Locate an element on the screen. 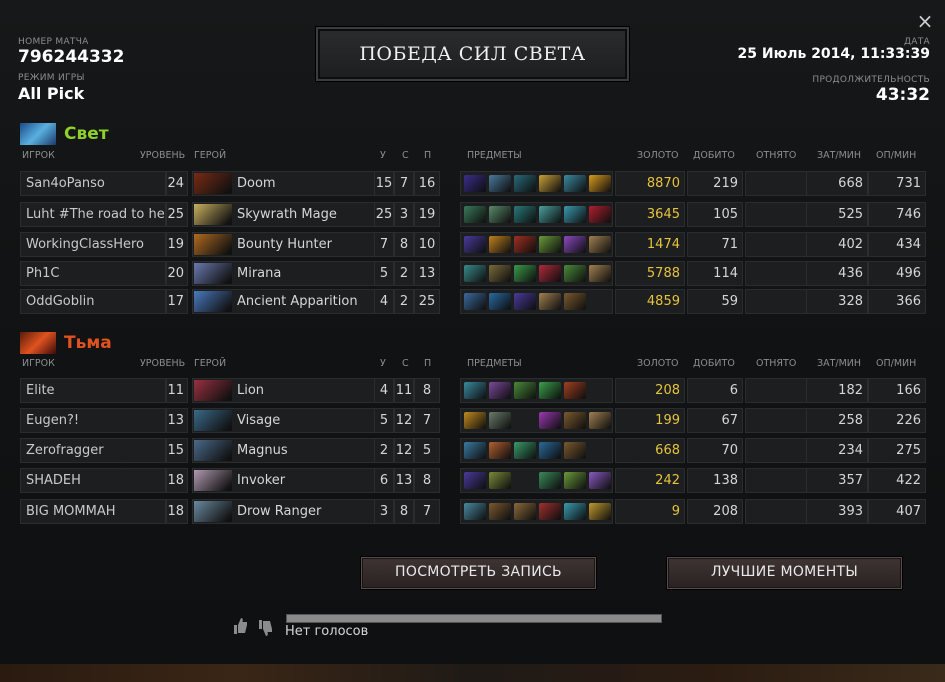 This screenshot has height=682, width=945. hero-cell: Magnus is located at coordinates (288, 450).